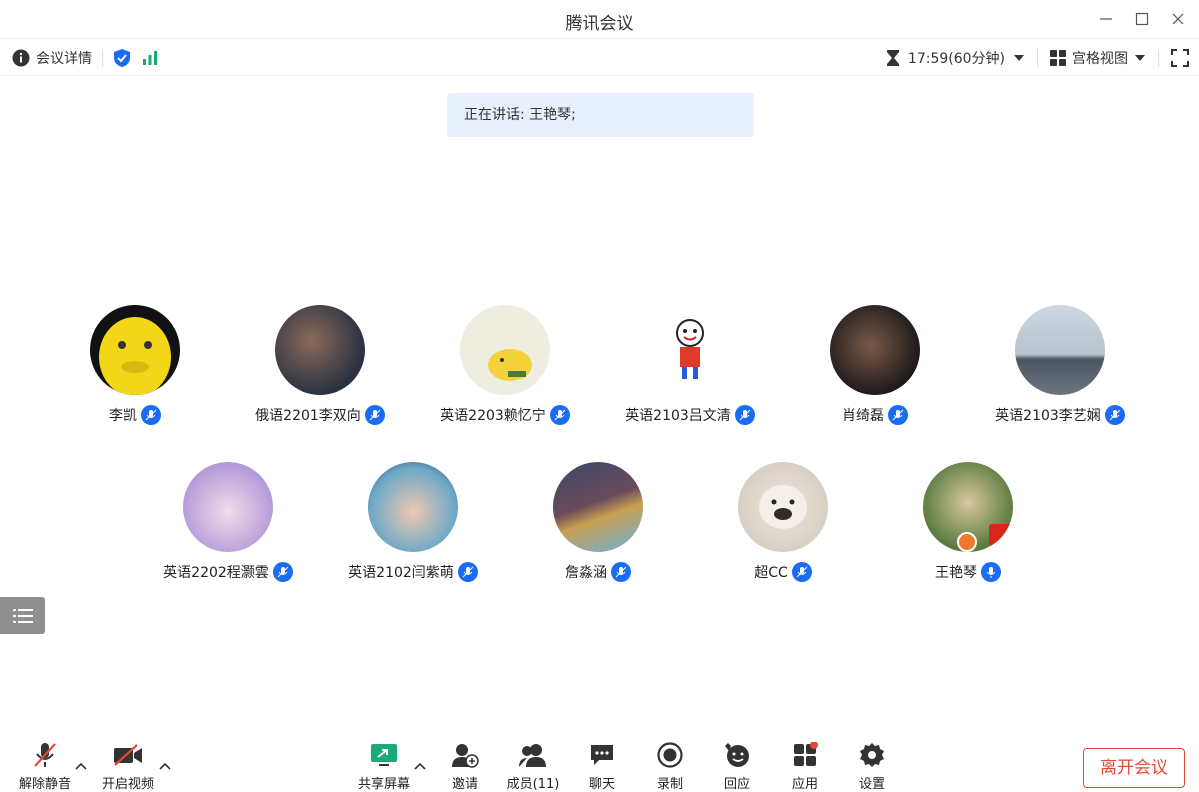 Image resolution: width=1199 pixels, height=792 pixels. I want to click on audio-options-caret, so click(81, 766).